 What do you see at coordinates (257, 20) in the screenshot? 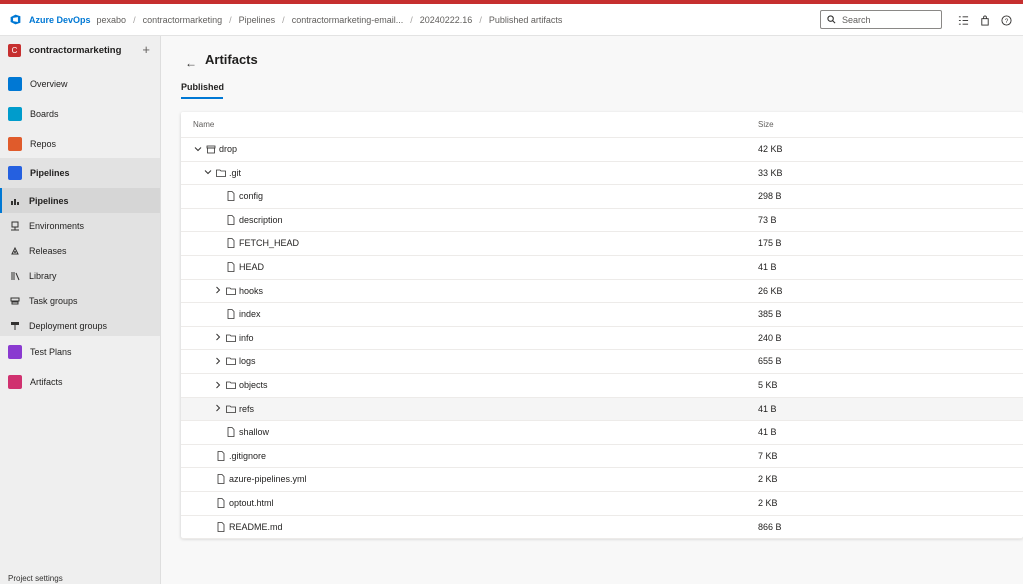
I see `breadcrumb-pipelines: Pipelines` at bounding box center [257, 20].